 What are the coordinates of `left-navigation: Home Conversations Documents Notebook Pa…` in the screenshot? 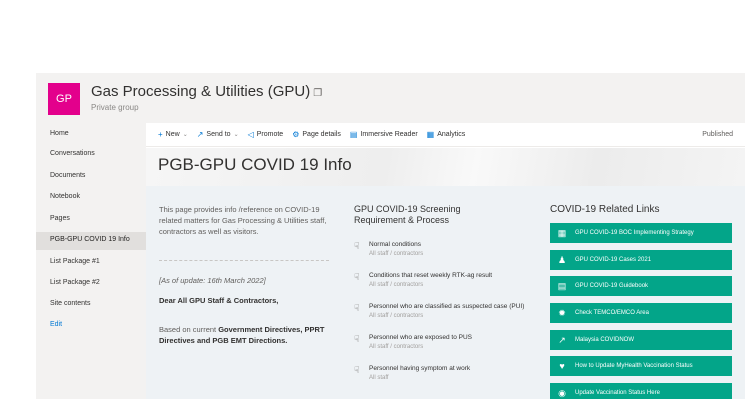 It's located at (91, 261).